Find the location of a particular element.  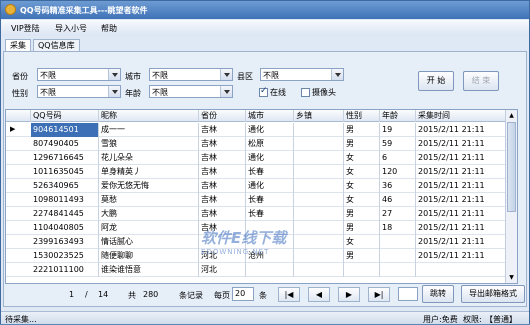

city-select: 不限 is located at coordinates (191, 74).